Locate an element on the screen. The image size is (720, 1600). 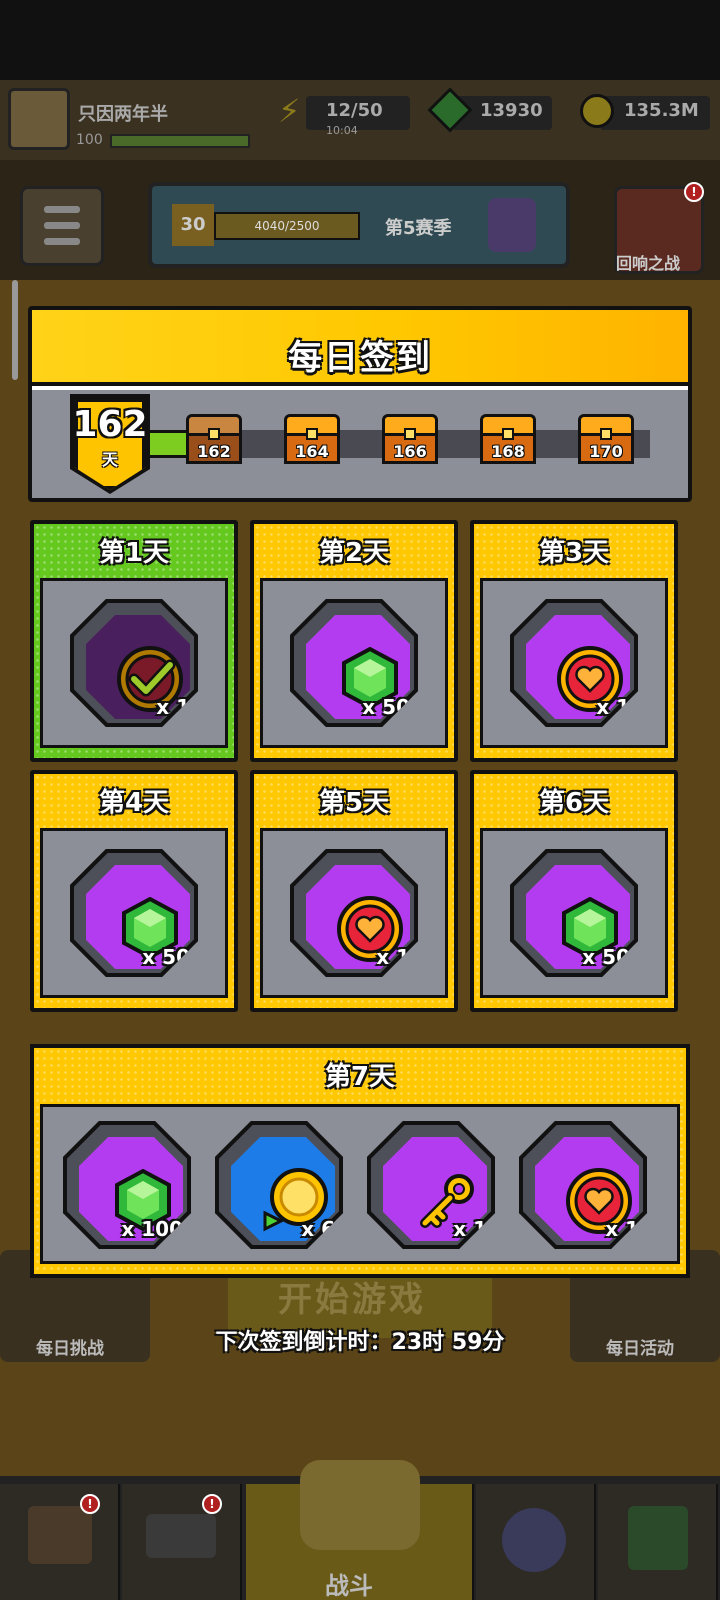
player-level: 100 is located at coordinates (89, 140).